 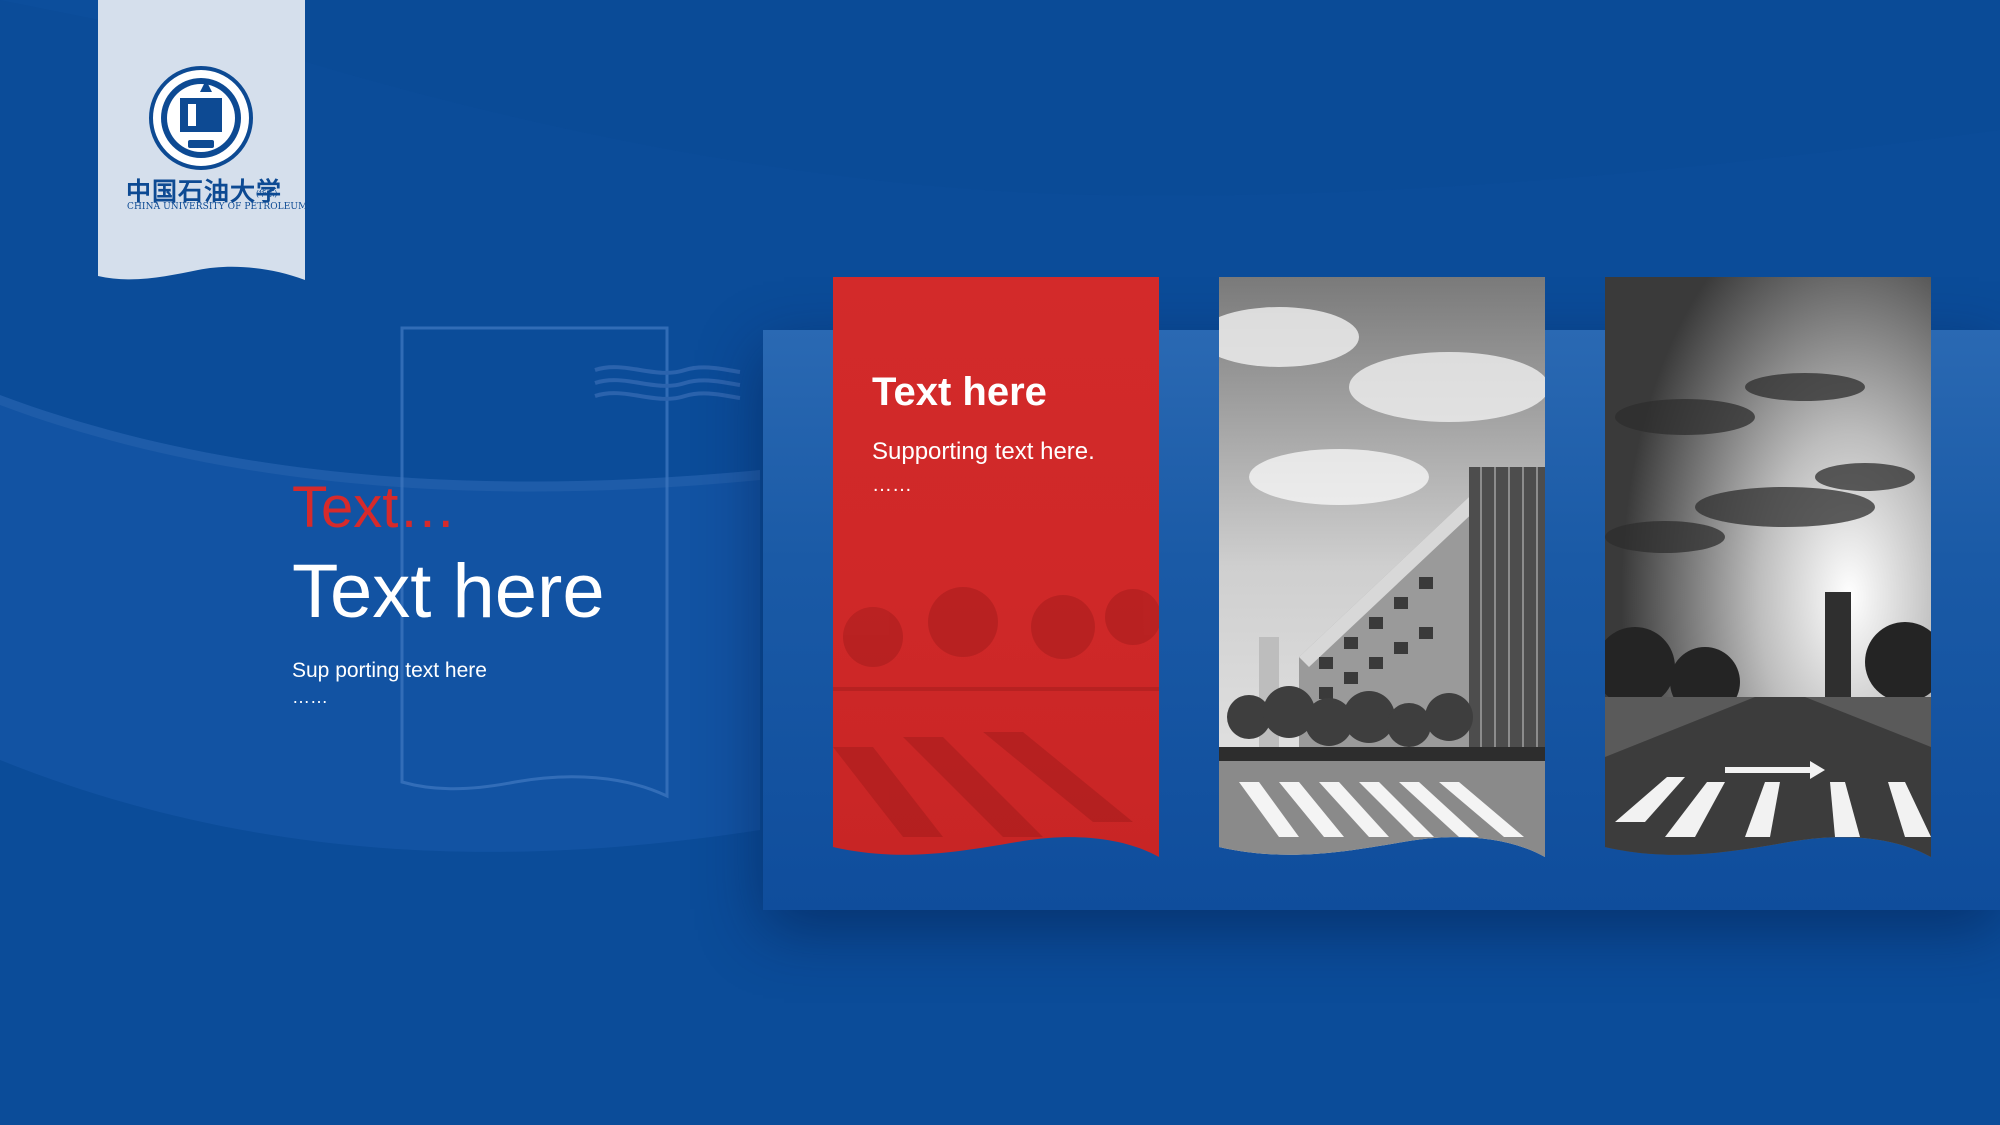 I want to click on road-photo-image, so click(x=1768, y=567).